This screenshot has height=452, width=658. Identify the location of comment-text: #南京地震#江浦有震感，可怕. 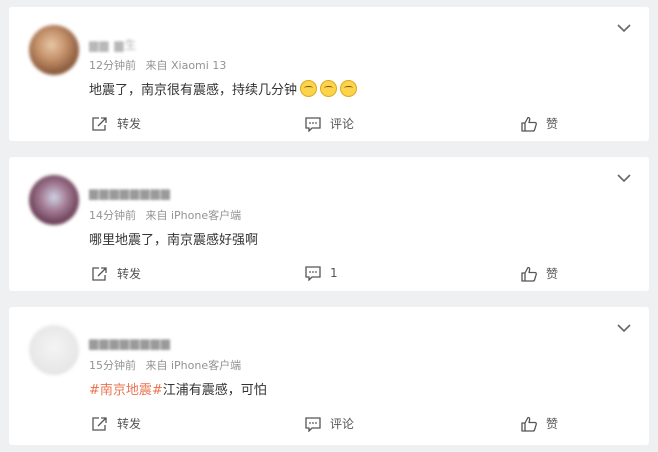
(178, 388).